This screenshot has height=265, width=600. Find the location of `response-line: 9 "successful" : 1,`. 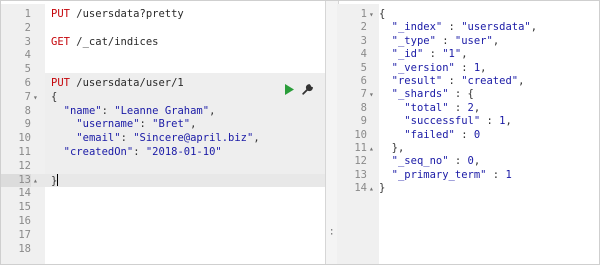

response-line: 9 "successful" : 1, is located at coordinates (468, 122).